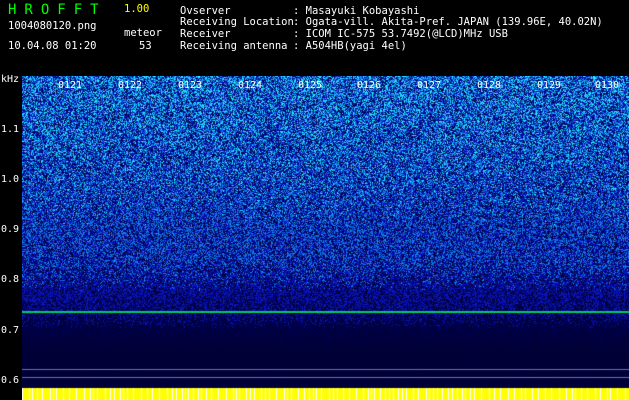 This screenshot has width=629, height=400. I want to click on axis-tick: 0.7, so click(10, 330).